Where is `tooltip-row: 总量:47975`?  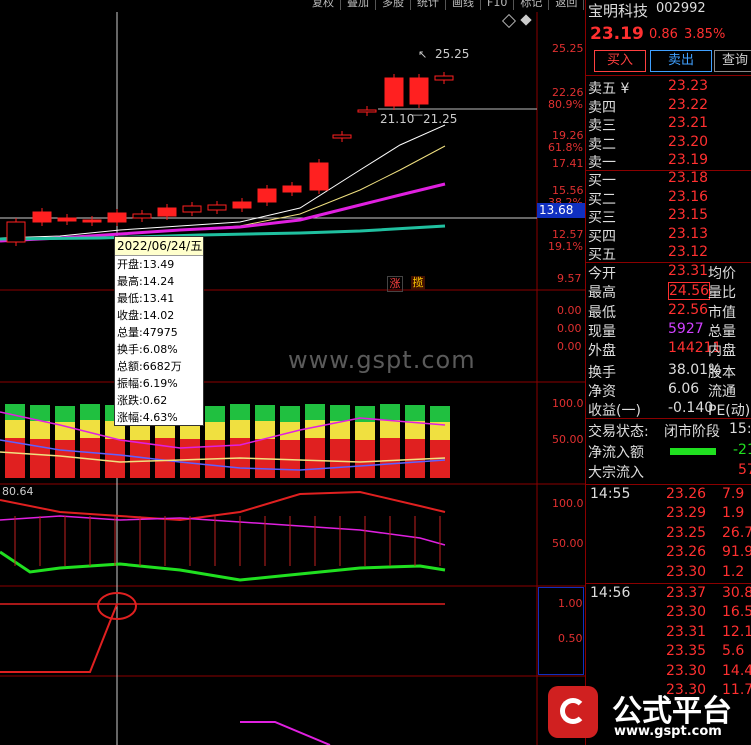
tooltip-row: 总量:47975 is located at coordinates (147, 332).